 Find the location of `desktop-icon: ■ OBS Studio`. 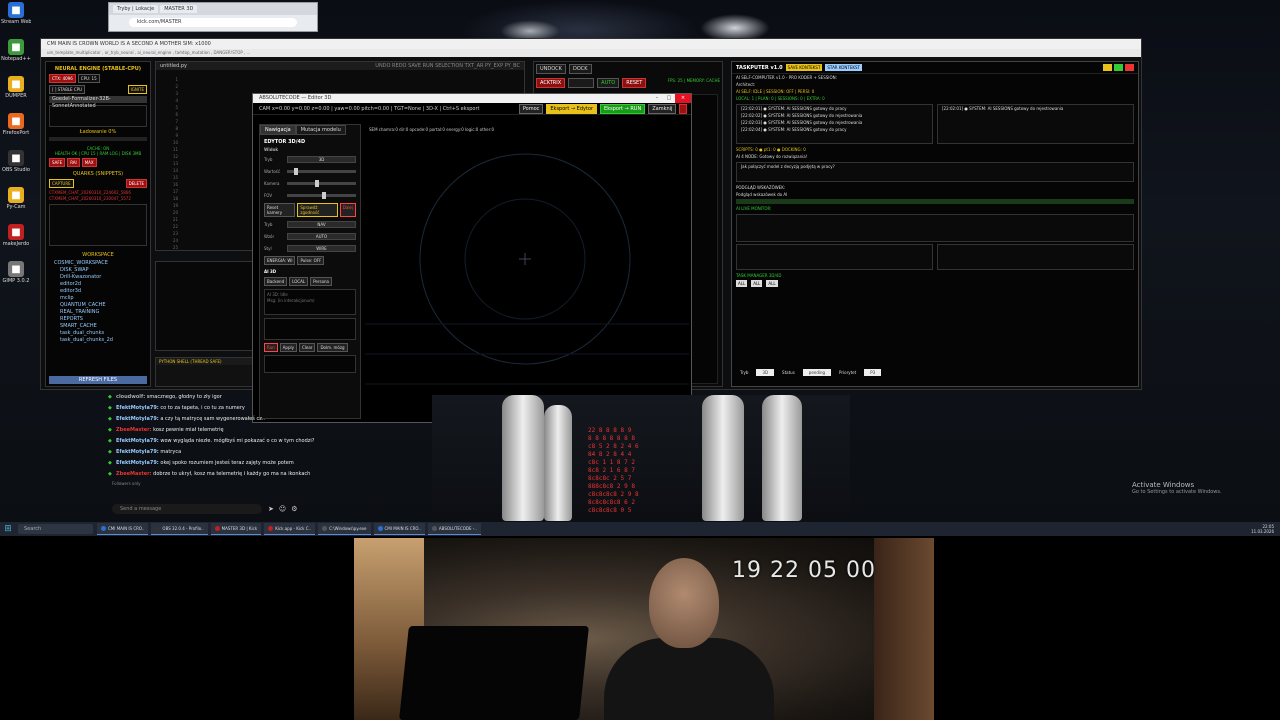

desktop-icon: ■ OBS Studio is located at coordinates (16, 167).